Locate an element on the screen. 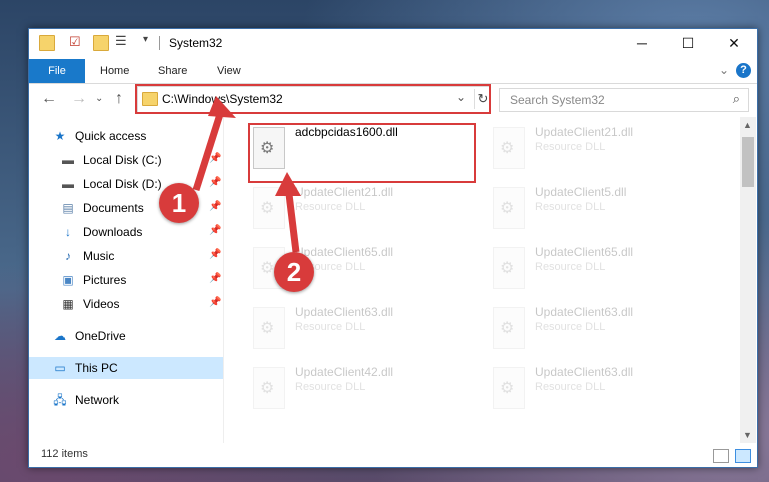 This screenshot has width=769, height=482. sidebar-item-label: Network is located at coordinates (97, 400).